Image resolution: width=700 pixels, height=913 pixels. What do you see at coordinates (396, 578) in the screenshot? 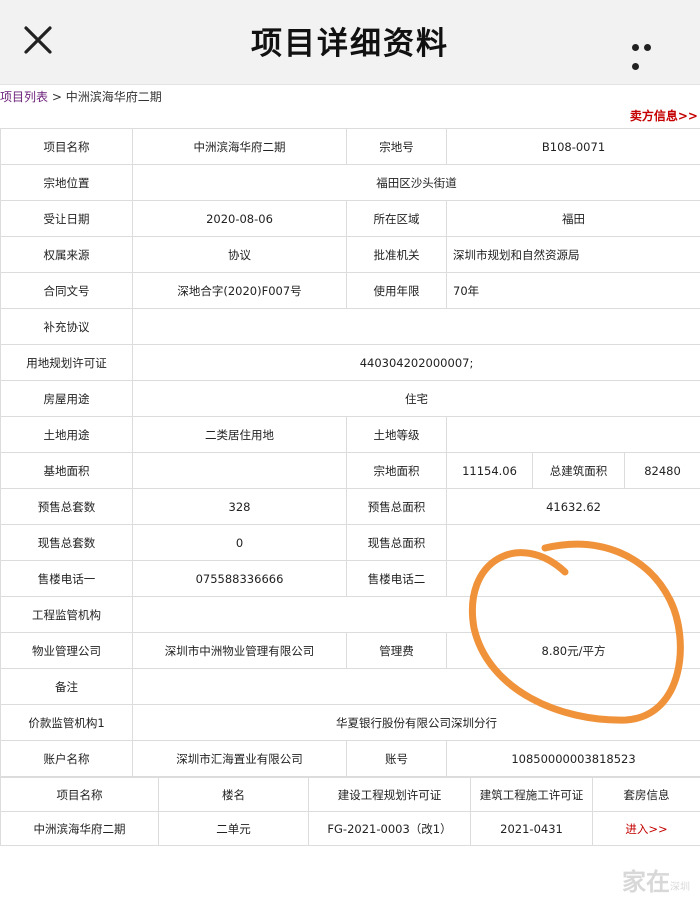
I see `sales-phone2-label: 售楼电话二` at bounding box center [396, 578].